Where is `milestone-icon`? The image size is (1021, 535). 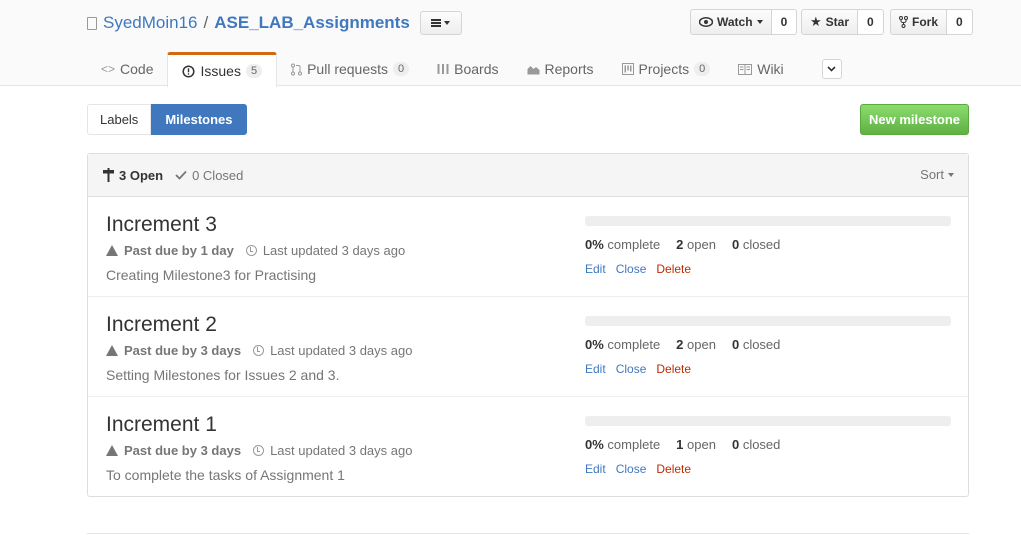
milestone-icon is located at coordinates (108, 175).